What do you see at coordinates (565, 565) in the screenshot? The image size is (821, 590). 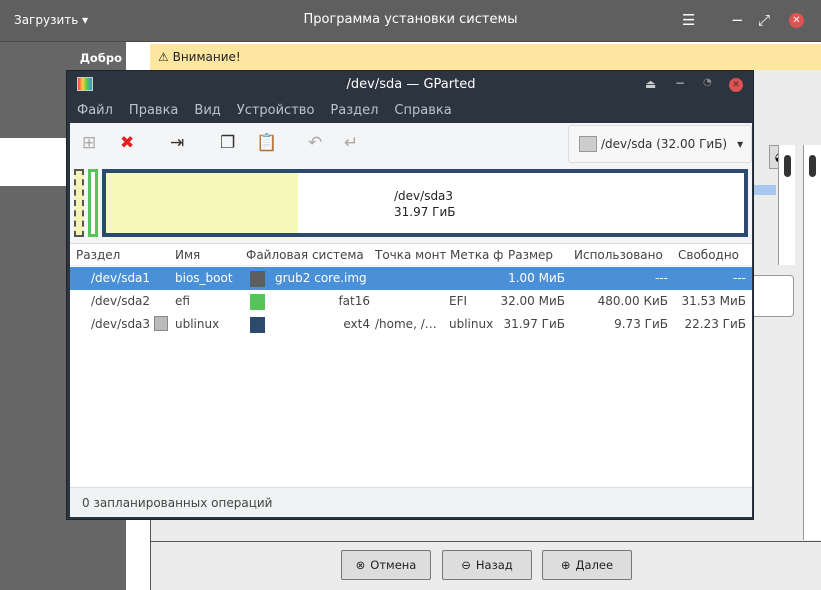 I see `arrow-right-icon: ⊕` at bounding box center [565, 565].